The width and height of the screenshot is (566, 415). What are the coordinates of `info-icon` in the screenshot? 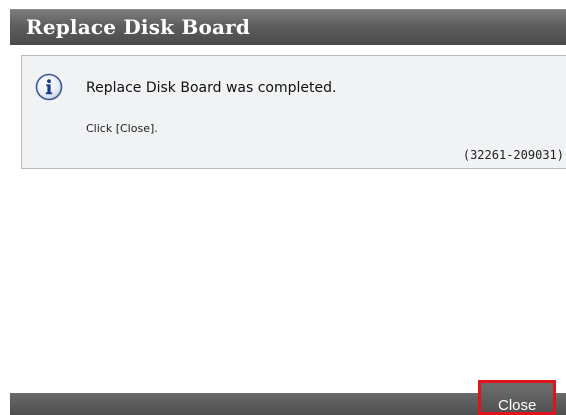 It's located at (49, 87).